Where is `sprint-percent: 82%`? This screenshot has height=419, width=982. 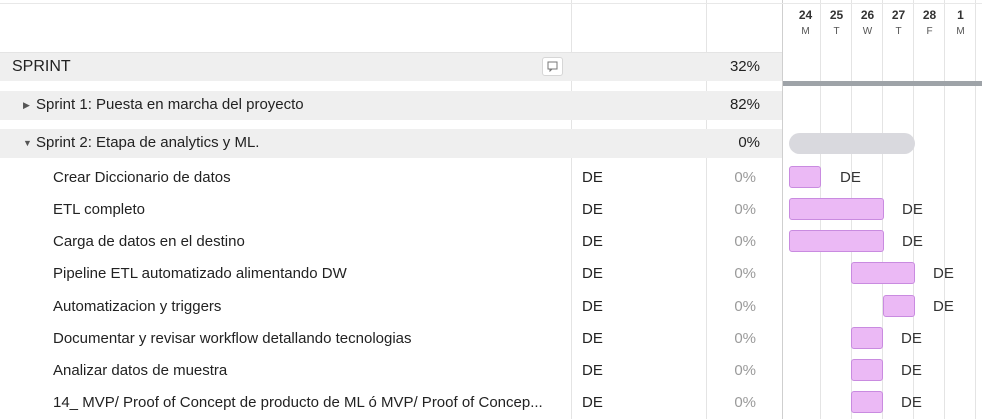
sprint-percent: 82% is located at coordinates (744, 104).